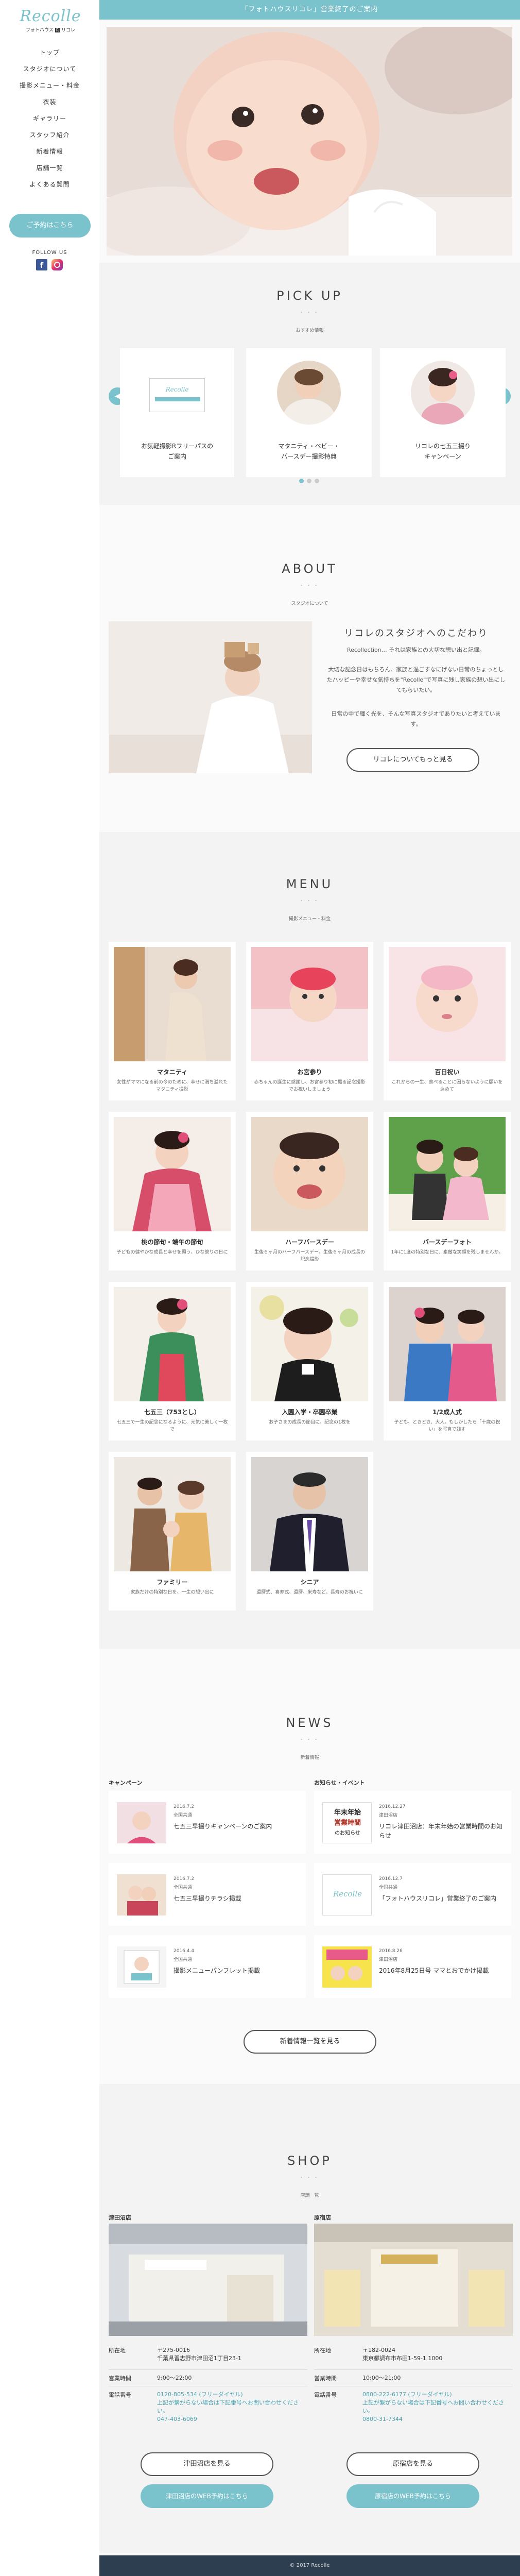 The height and width of the screenshot is (2576, 520). What do you see at coordinates (184, 1951) in the screenshot?
I see `news-date: 2016.4.4` at bounding box center [184, 1951].